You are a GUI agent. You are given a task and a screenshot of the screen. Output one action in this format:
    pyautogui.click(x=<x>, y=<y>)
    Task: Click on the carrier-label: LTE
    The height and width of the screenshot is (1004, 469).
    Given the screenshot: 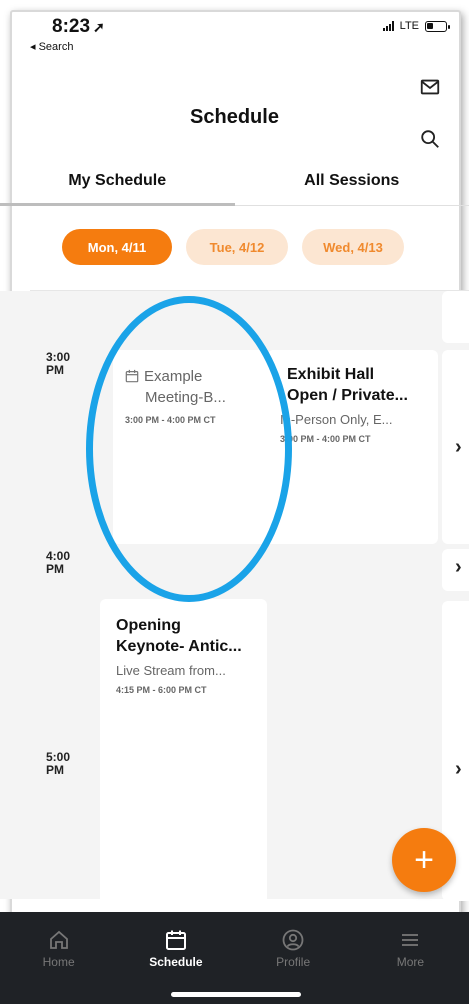 What is the action you would take?
    pyautogui.click(x=409, y=26)
    